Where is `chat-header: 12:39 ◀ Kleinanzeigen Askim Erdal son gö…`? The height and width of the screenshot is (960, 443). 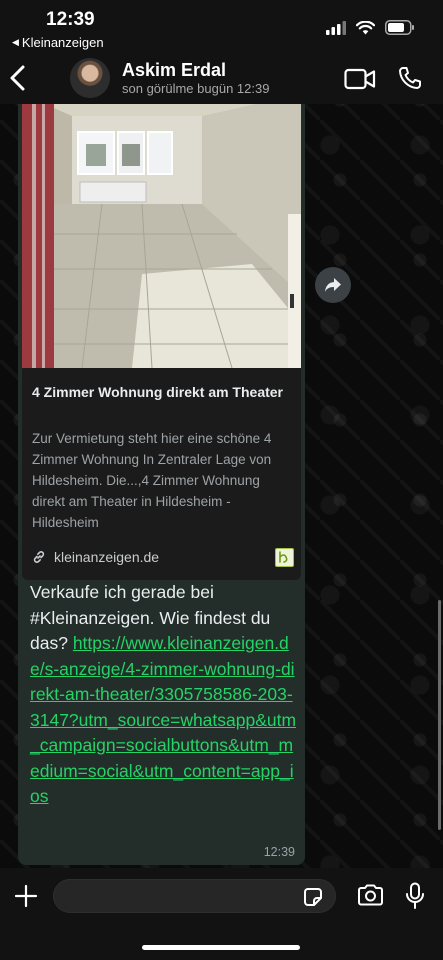
chat-header: 12:39 ◀ Kleinanzeigen Askim Erdal son gö… is located at coordinates (221, 52).